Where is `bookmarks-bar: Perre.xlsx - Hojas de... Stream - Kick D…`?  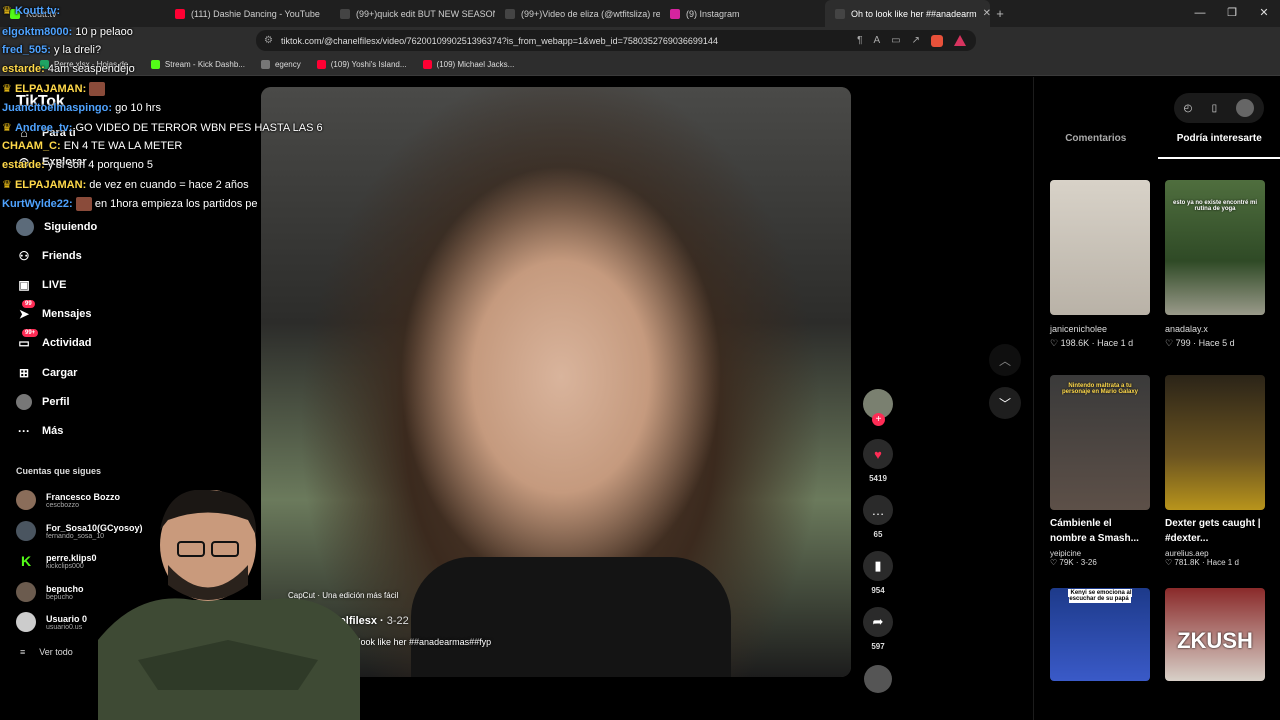 bookmarks-bar: Perre.xlsx - Hojas de... Stream - Kick D… is located at coordinates (640, 65).